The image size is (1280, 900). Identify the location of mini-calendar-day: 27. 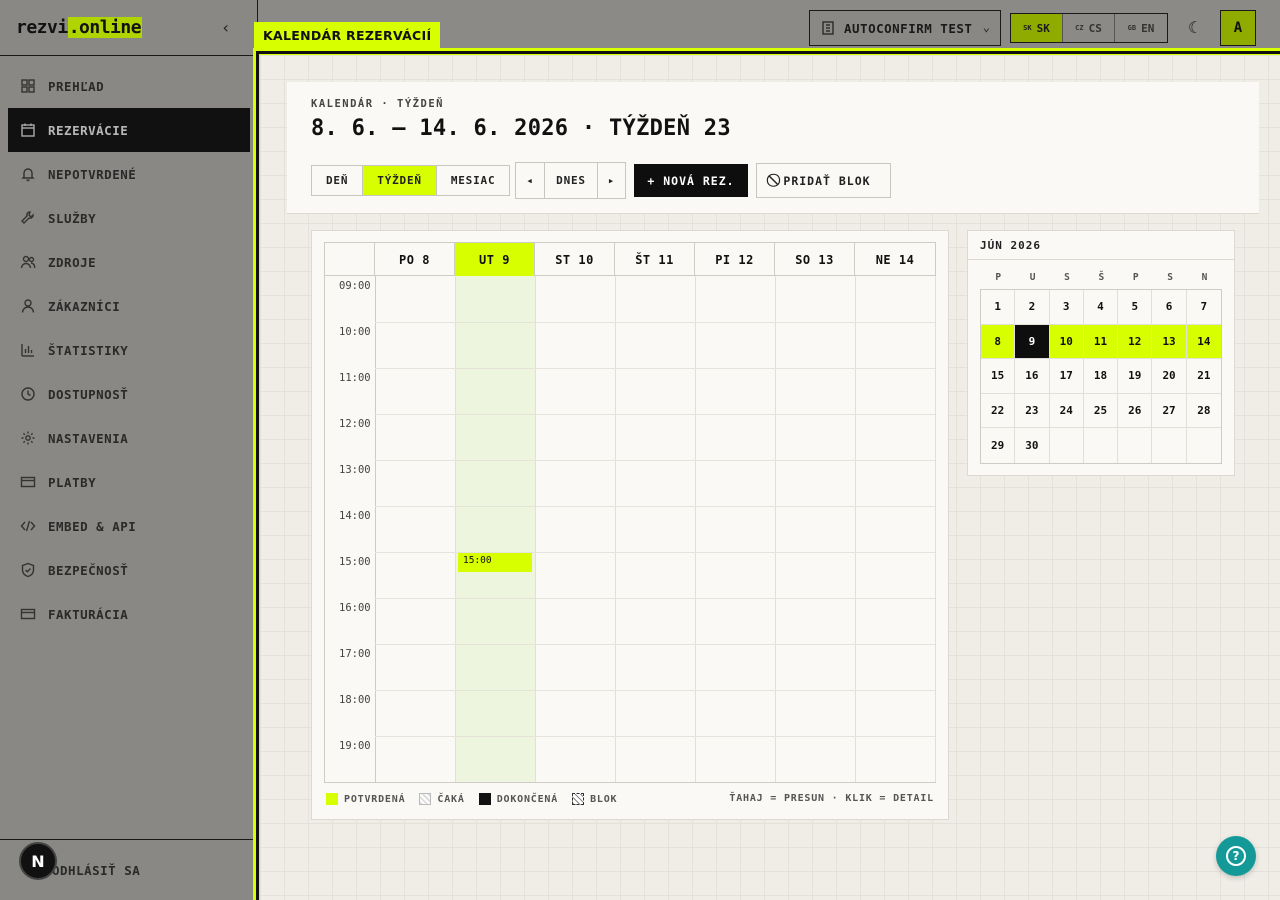
(1169, 410).